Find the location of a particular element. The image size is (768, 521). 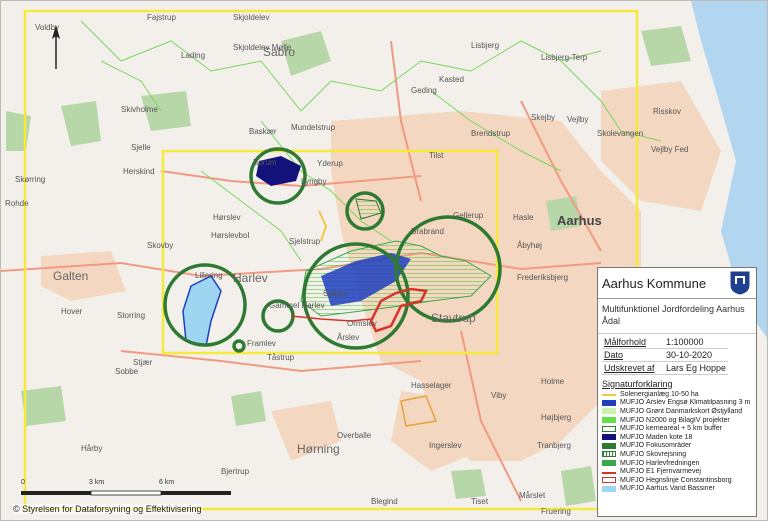

place-label: Skovby is located at coordinates (160, 245).